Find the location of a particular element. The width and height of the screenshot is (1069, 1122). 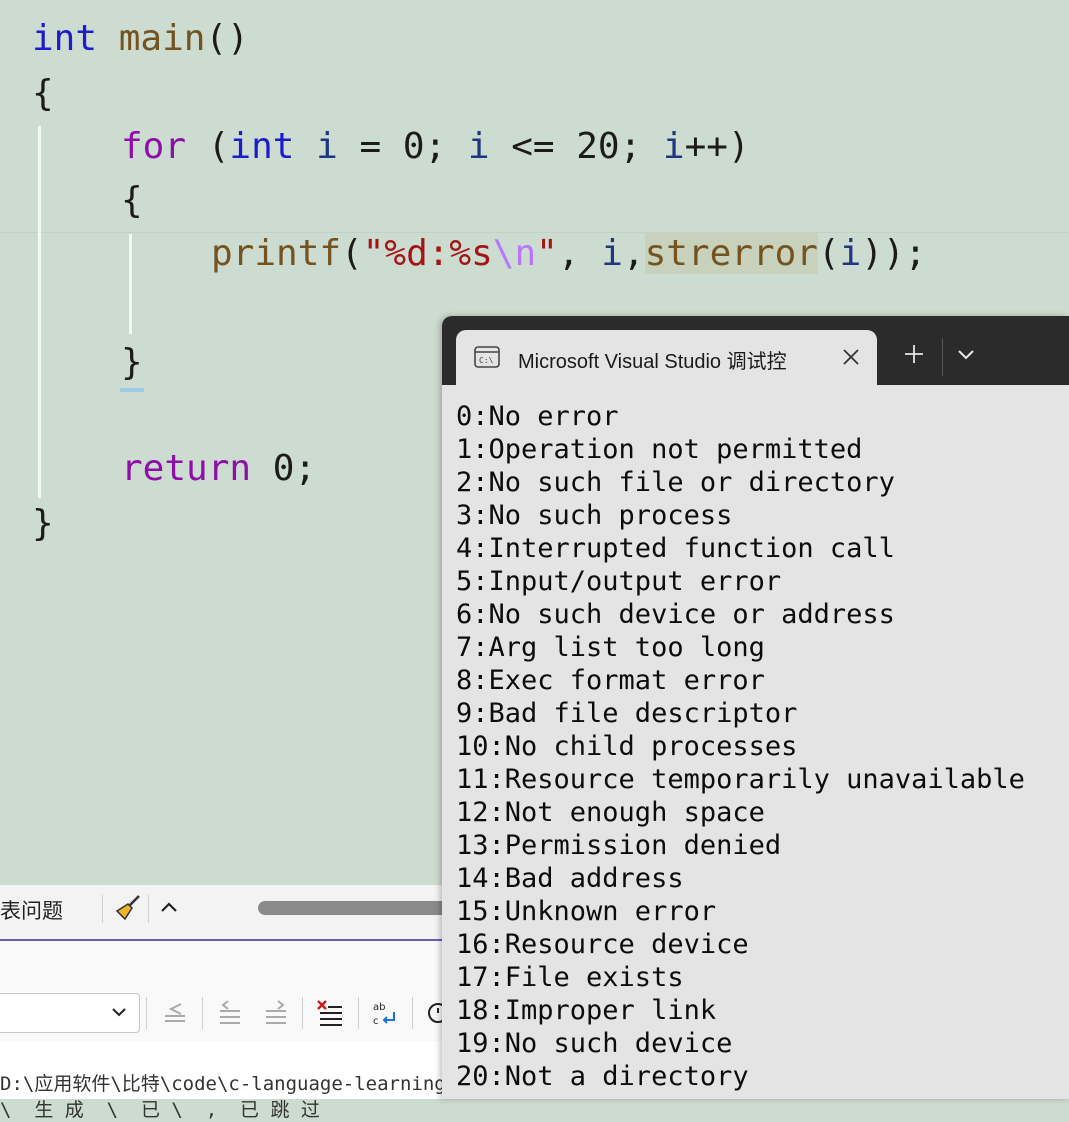

code-line-10: } is located at coordinates (43, 523).